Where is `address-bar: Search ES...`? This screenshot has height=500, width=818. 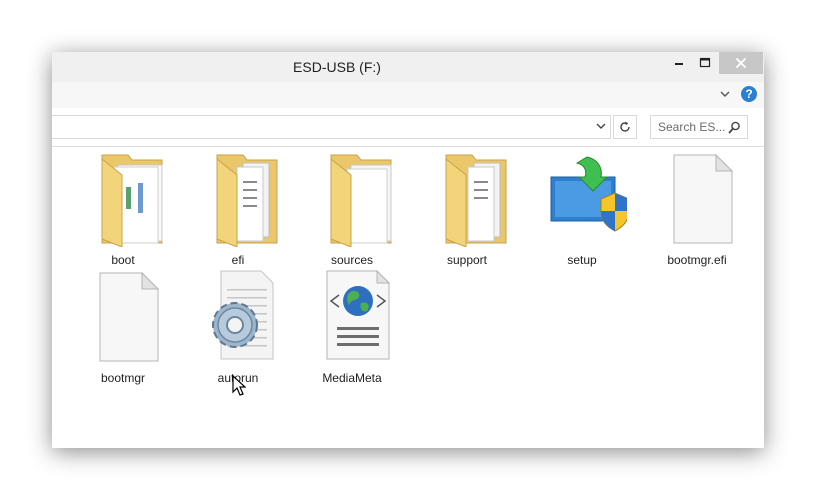
address-bar: Search ES... is located at coordinates (408, 127).